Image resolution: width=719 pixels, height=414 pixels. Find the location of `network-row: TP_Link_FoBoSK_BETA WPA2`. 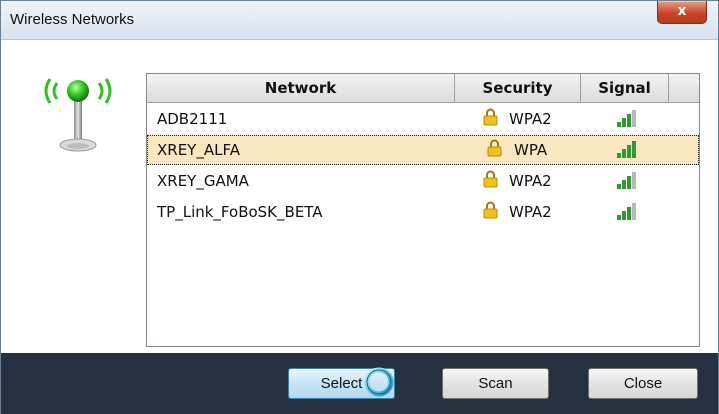

network-row: TP_Link_FoBoSK_BETA WPA2 is located at coordinates (423, 212).